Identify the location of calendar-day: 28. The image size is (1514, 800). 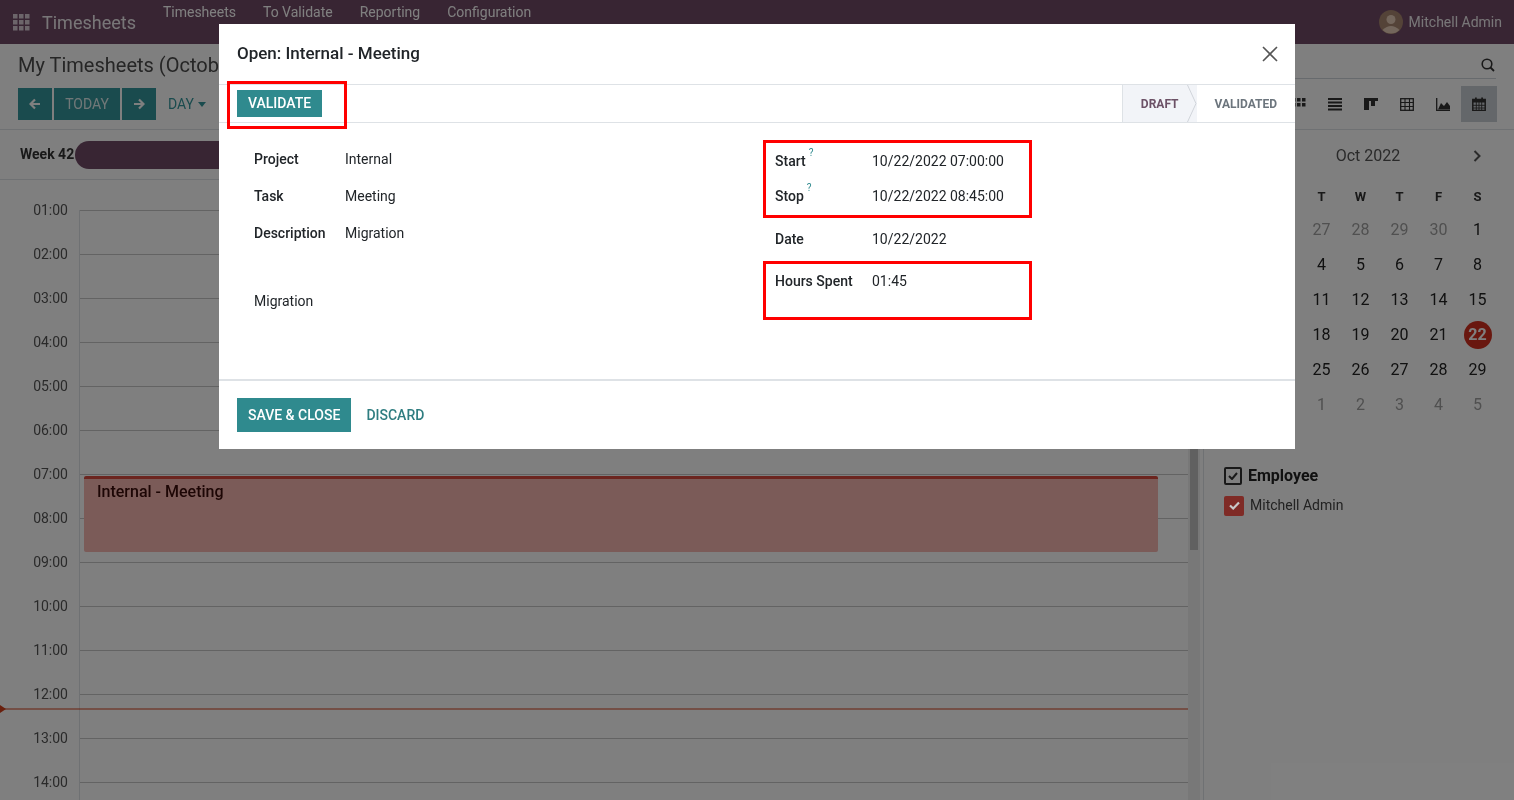
(1438, 369).